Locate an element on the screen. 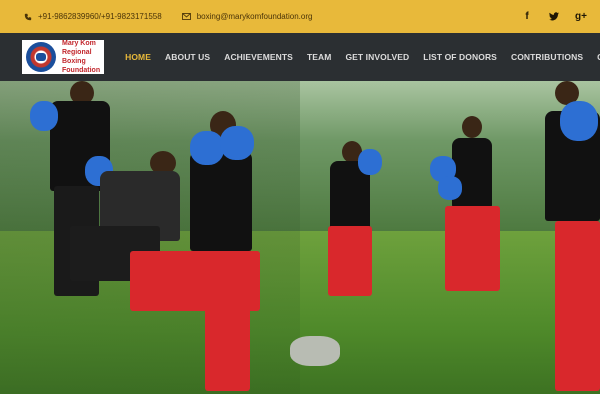 Image resolution: width=600 pixels, height=400 pixels. boxing-glove-emblem-icon is located at coordinates (41, 57).